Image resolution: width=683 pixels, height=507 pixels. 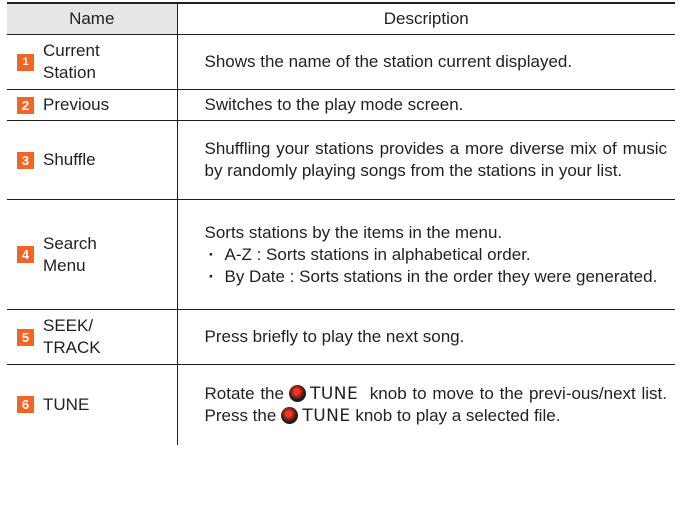 I want to click on description-text: Rotate the, so click(x=244, y=393).